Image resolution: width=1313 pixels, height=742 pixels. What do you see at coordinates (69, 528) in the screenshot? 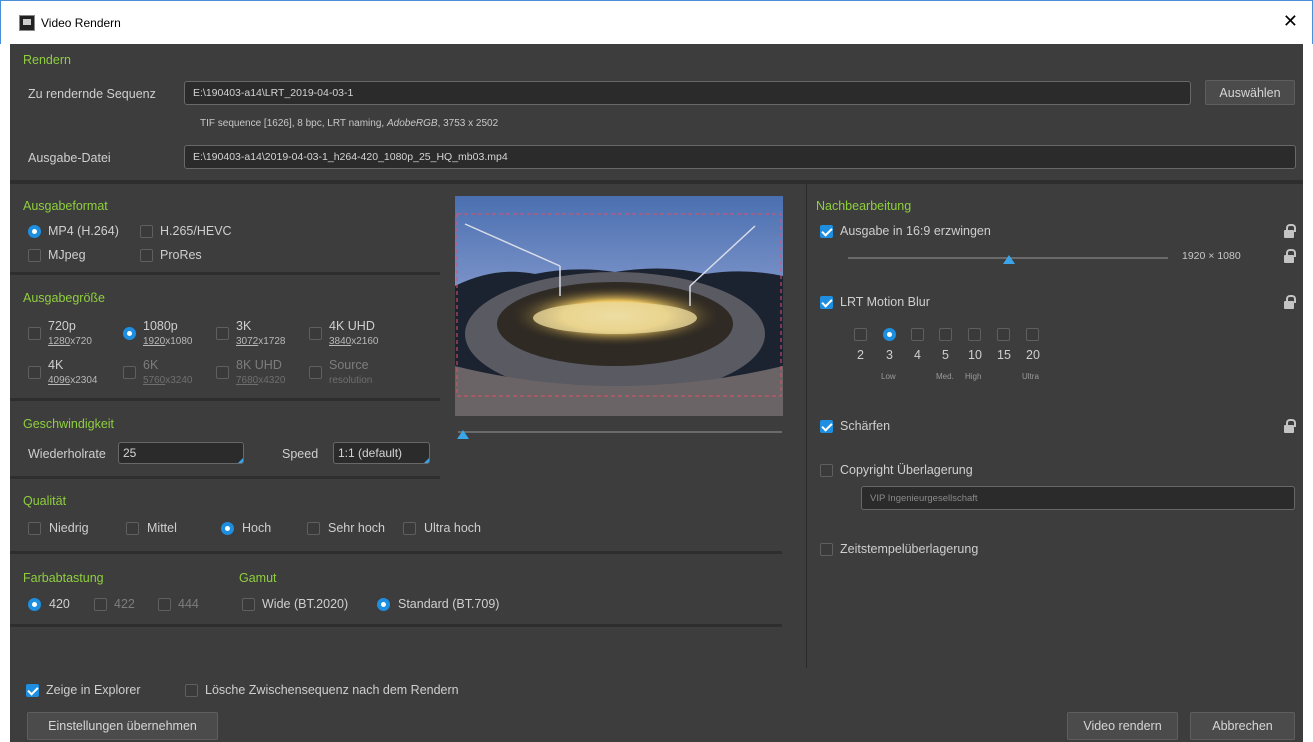
I see `label-quality-low: Niedrig` at bounding box center [69, 528].